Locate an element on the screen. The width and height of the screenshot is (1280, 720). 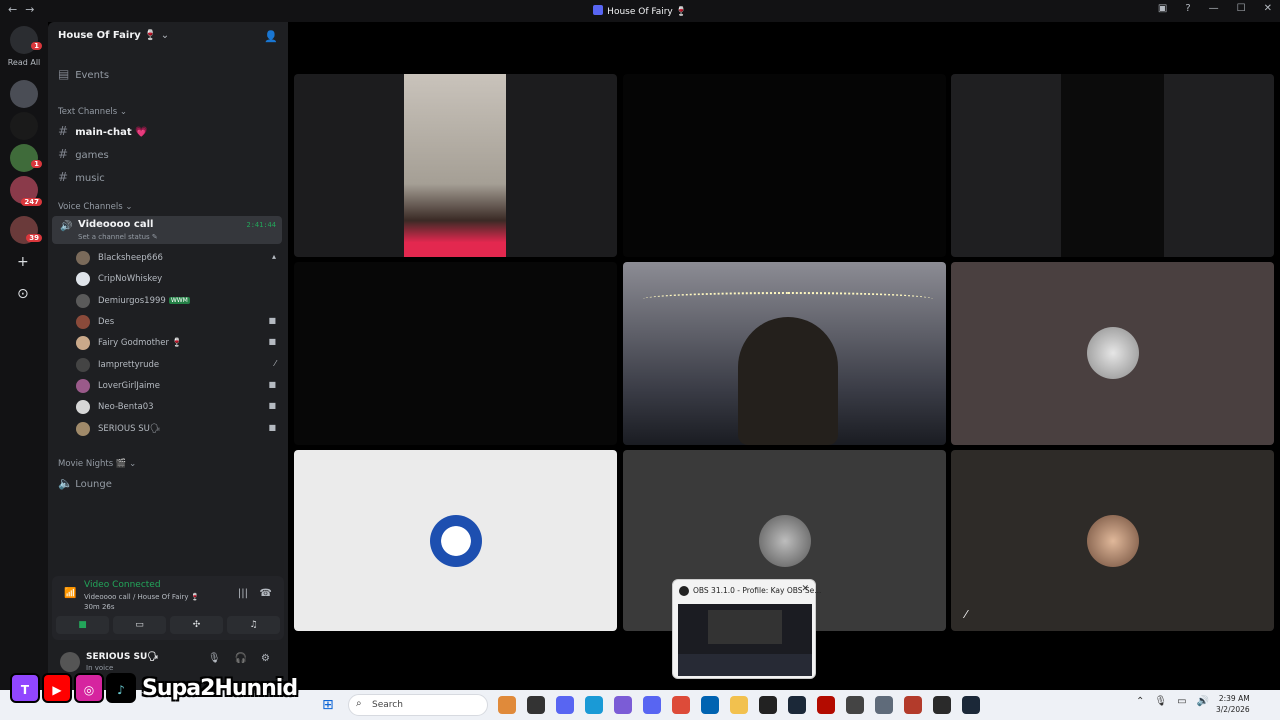
voice-member: Neo-Benta03 ■ is located at coordinates (179, 407).